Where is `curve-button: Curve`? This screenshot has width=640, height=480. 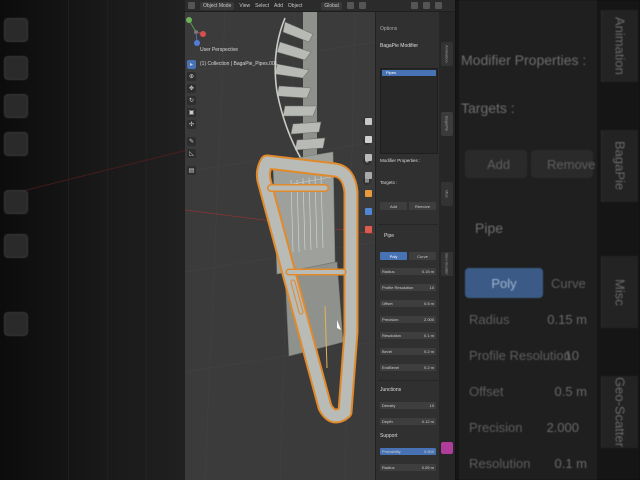
curve-button: Curve is located at coordinates (422, 256).